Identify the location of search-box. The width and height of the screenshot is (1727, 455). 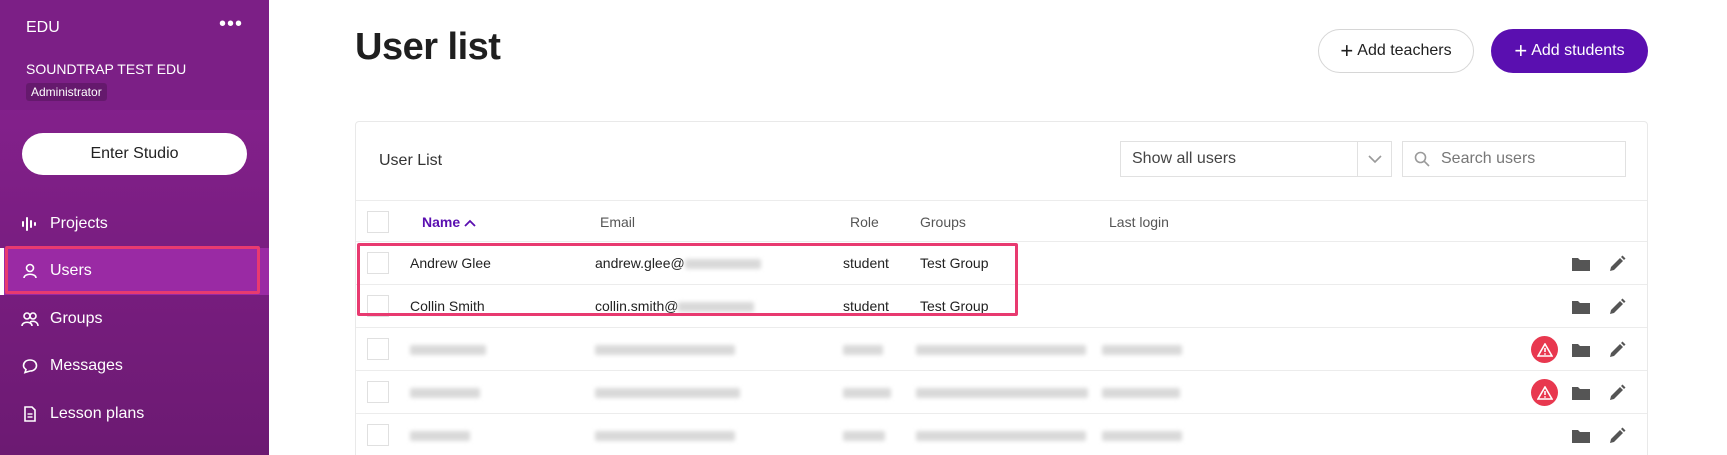
(1514, 159).